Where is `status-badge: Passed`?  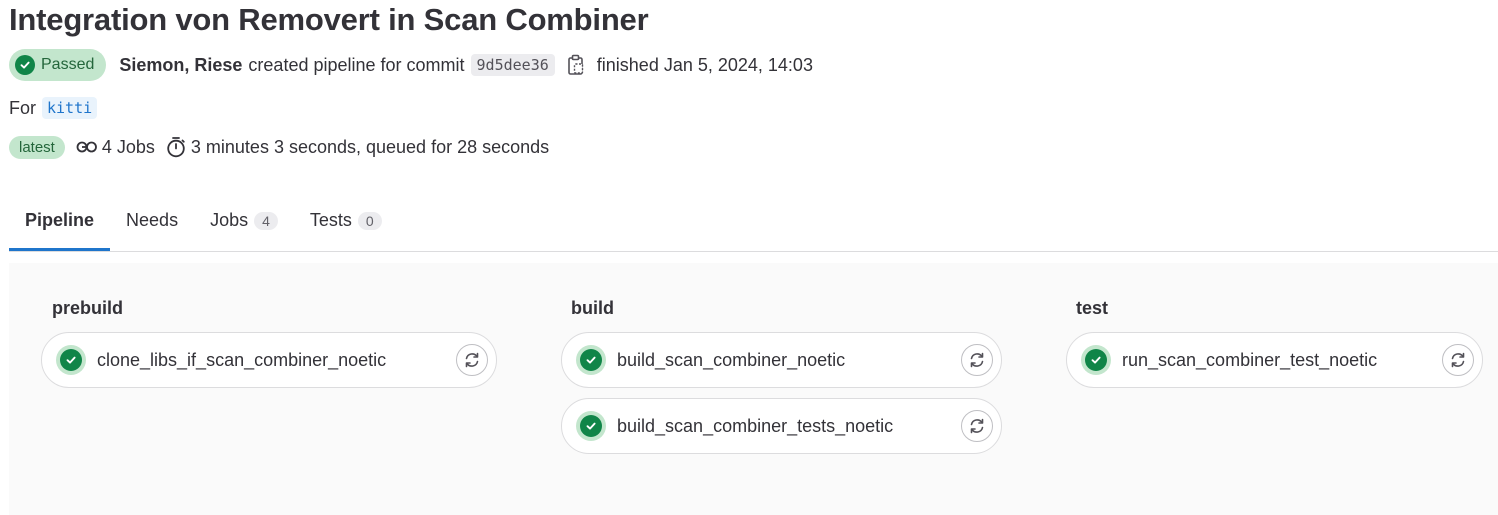
status-badge: Passed is located at coordinates (58, 65).